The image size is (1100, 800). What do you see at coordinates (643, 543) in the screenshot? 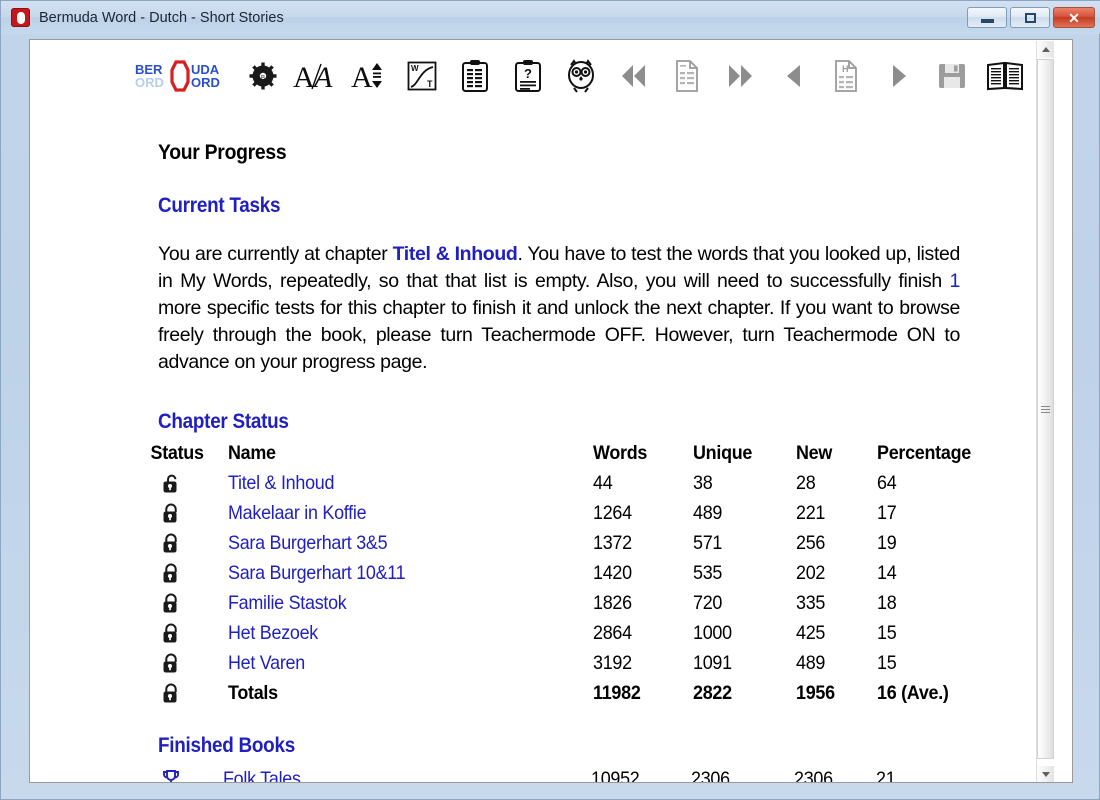
I see `words-cell: 1372` at bounding box center [643, 543].